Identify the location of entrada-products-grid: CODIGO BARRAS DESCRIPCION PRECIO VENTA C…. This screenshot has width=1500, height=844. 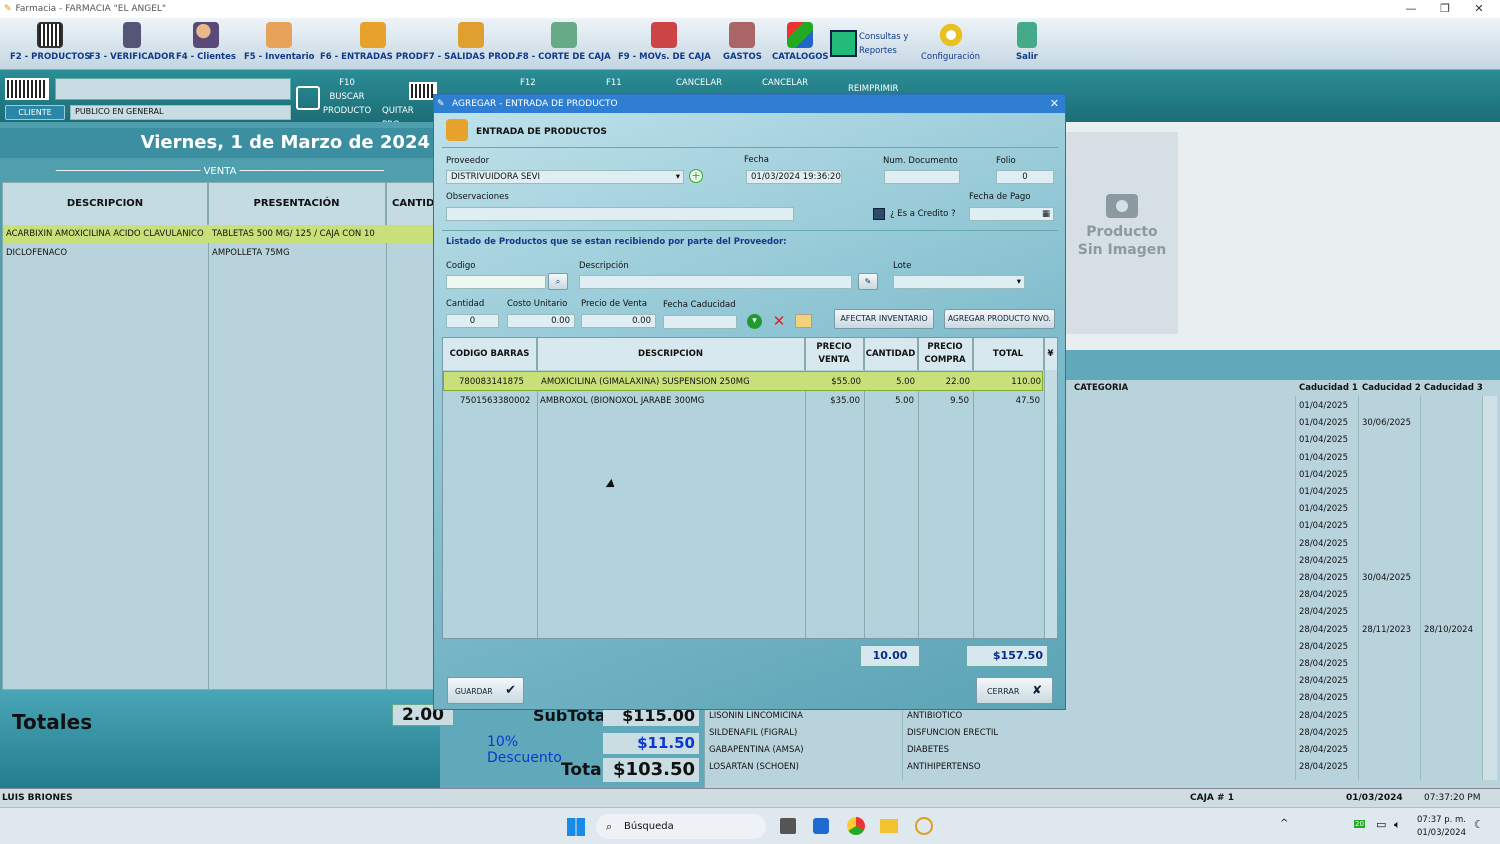
(750, 488).